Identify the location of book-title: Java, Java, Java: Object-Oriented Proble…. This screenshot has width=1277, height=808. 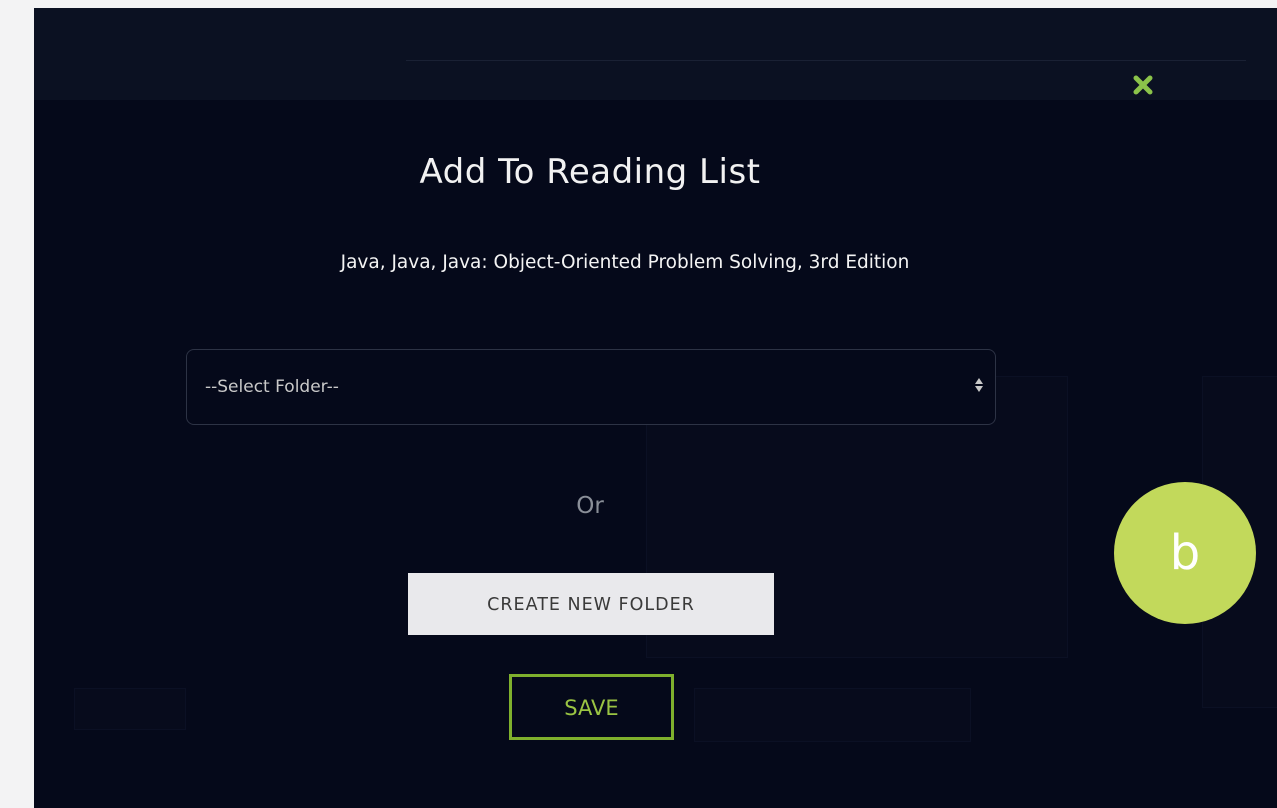
(625, 262).